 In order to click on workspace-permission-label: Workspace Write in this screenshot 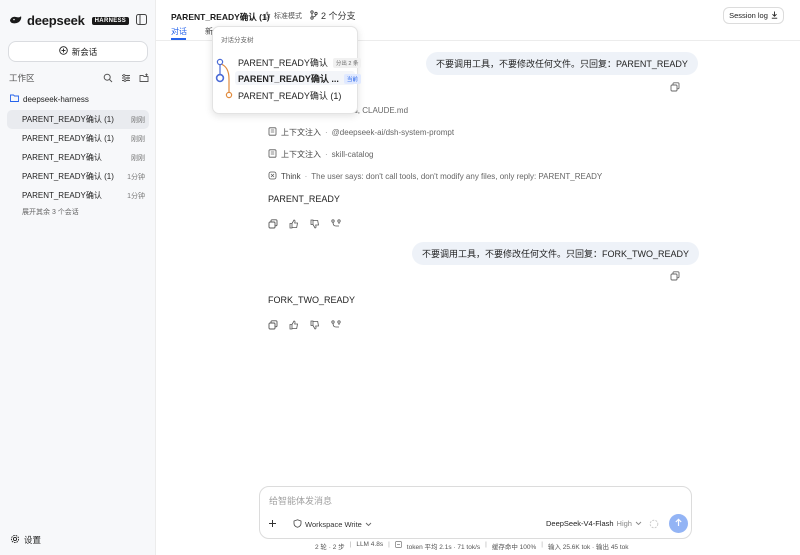, I will do `click(333, 524)`.